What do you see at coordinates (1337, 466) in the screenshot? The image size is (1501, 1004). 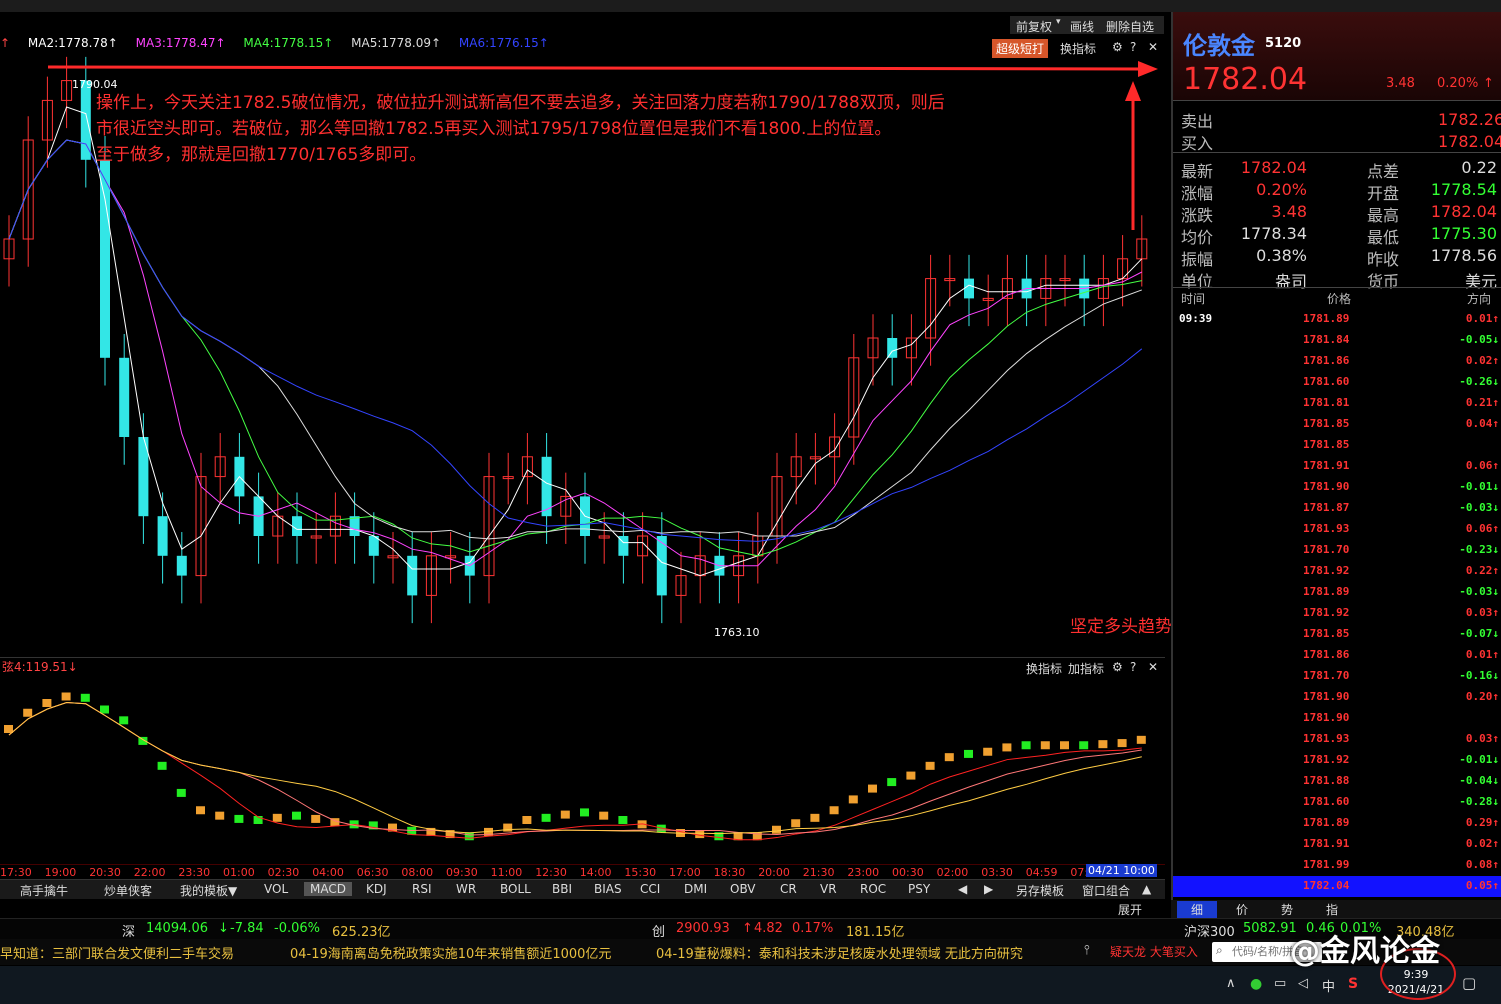 I see `tick-row: 1781.91 0.06↑` at bounding box center [1337, 466].